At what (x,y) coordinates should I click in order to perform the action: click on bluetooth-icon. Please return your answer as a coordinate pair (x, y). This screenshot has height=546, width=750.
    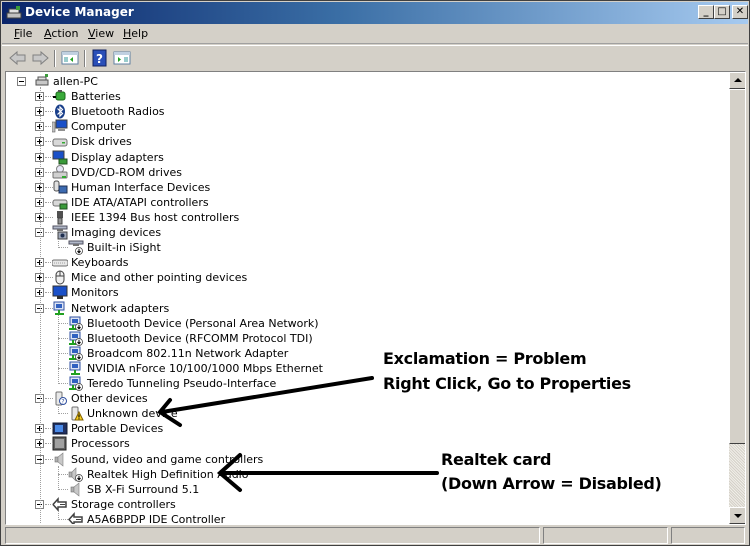
    Looking at the image, I should click on (60, 111).